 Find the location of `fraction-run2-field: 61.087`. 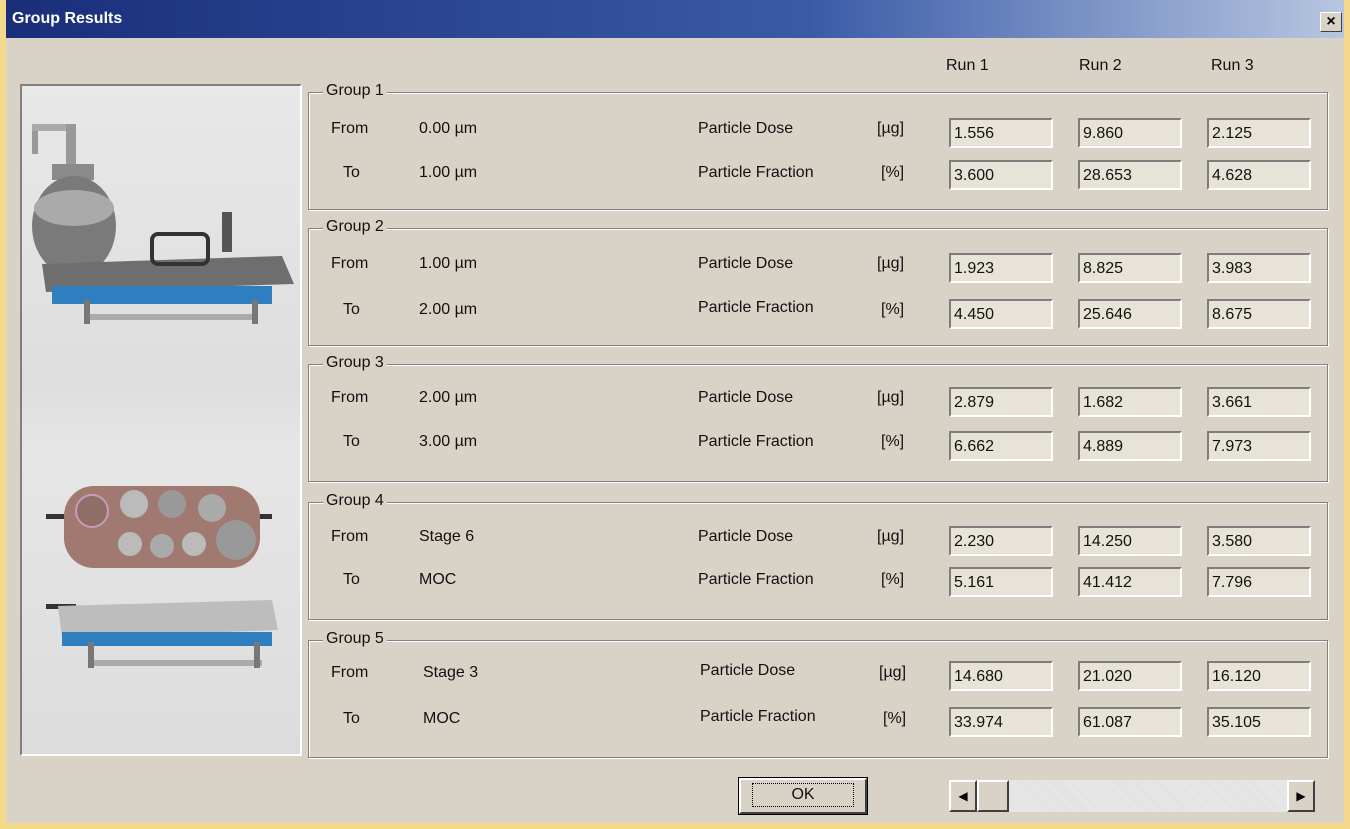

fraction-run2-field: 61.087 is located at coordinates (1130, 722).